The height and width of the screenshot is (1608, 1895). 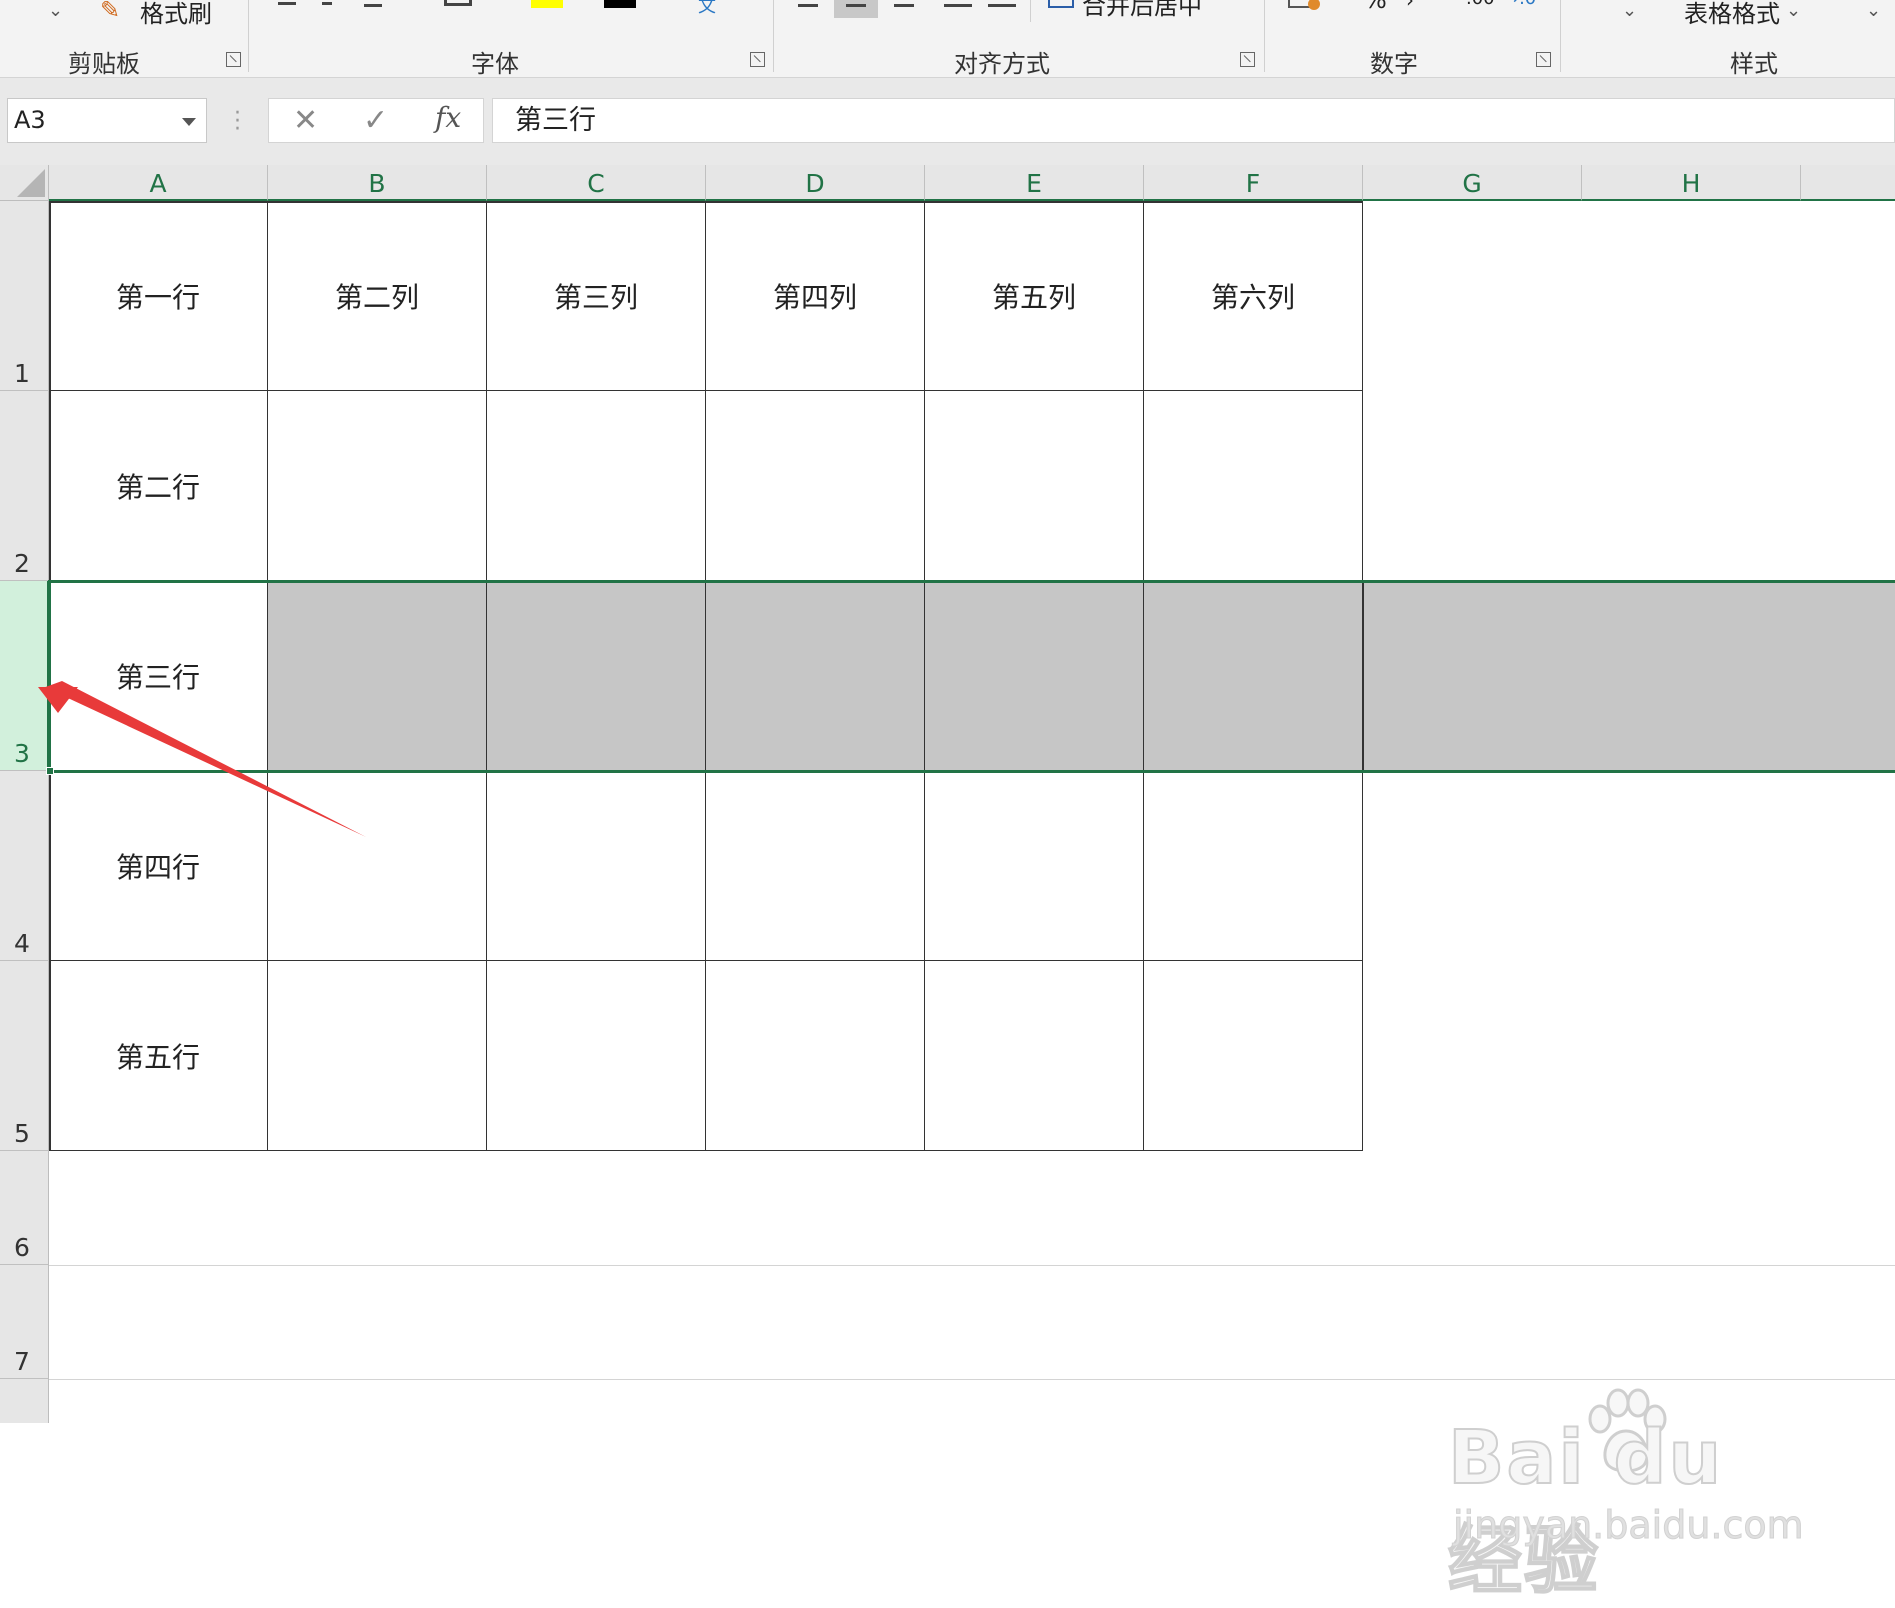 What do you see at coordinates (377, 183) in the screenshot?
I see `column-header-b: B` at bounding box center [377, 183].